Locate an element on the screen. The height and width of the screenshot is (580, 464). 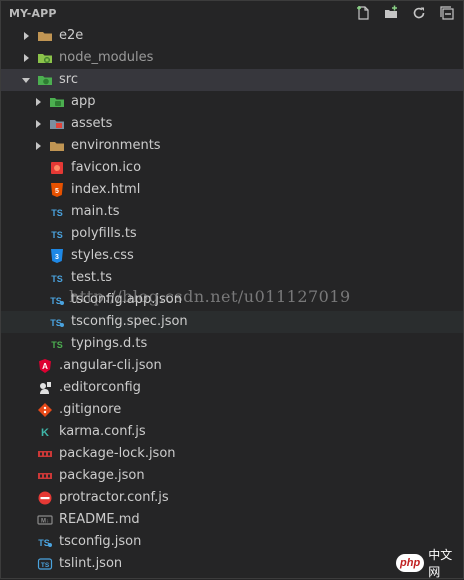
tree-item-label: tslint.json is located at coordinates (91, 563).